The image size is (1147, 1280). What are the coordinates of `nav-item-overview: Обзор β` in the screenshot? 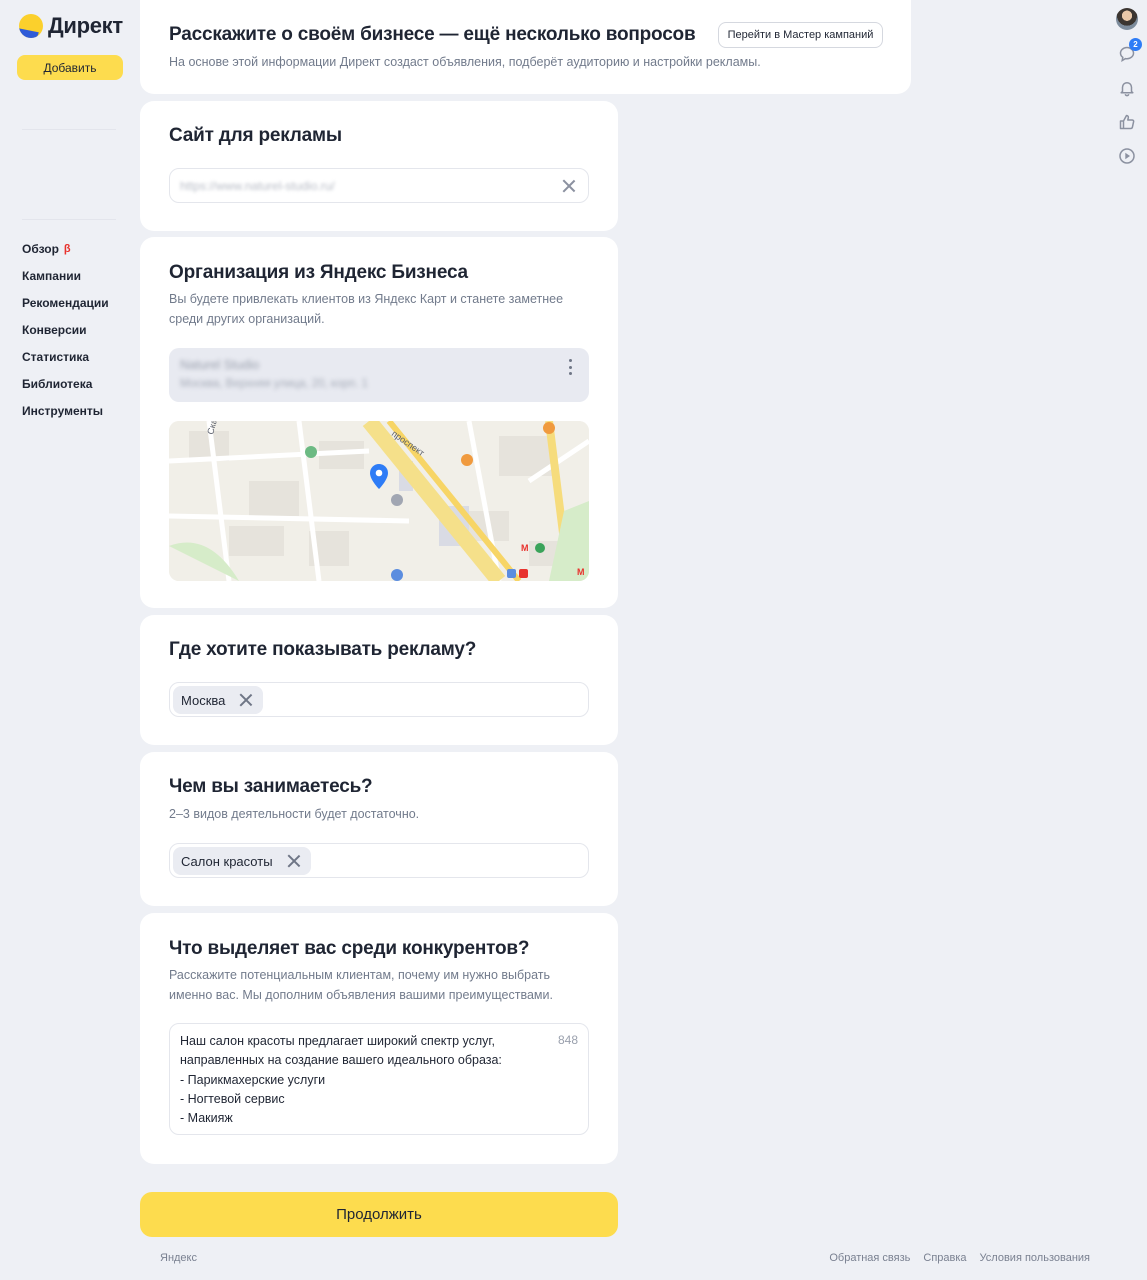 It's located at (65, 248).